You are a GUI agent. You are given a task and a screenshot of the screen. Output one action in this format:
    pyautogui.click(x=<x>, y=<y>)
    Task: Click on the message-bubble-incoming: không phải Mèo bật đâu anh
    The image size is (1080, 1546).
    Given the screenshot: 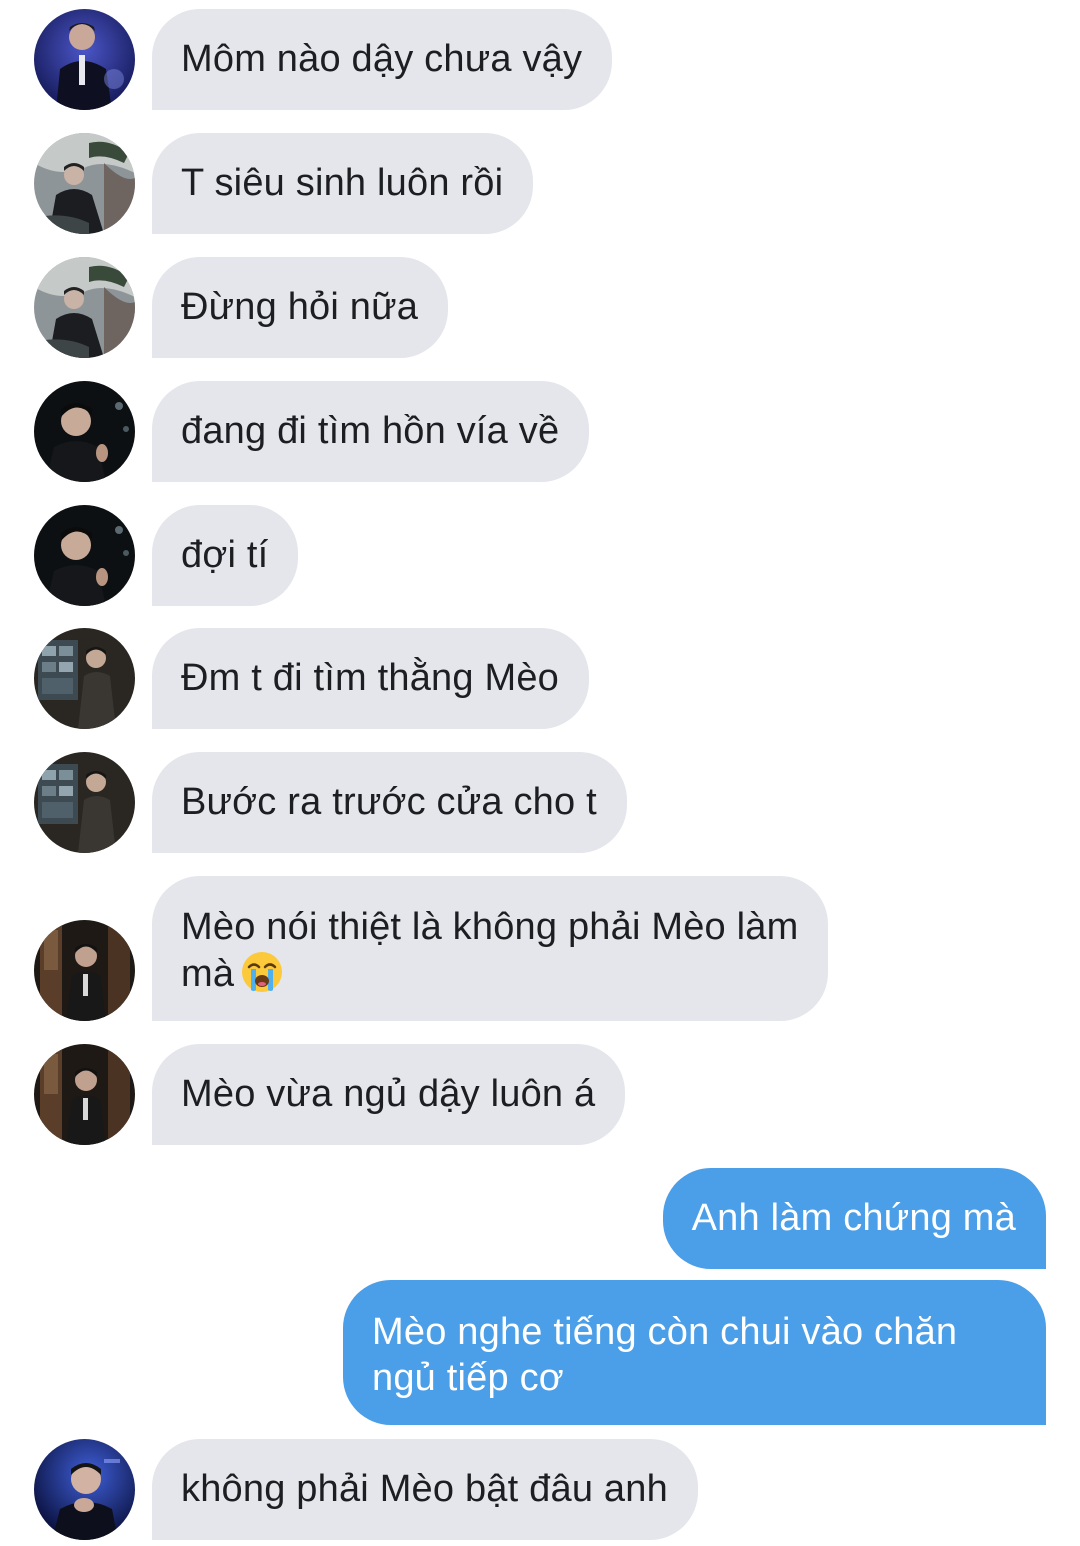 What is the action you would take?
    pyautogui.click(x=425, y=1489)
    